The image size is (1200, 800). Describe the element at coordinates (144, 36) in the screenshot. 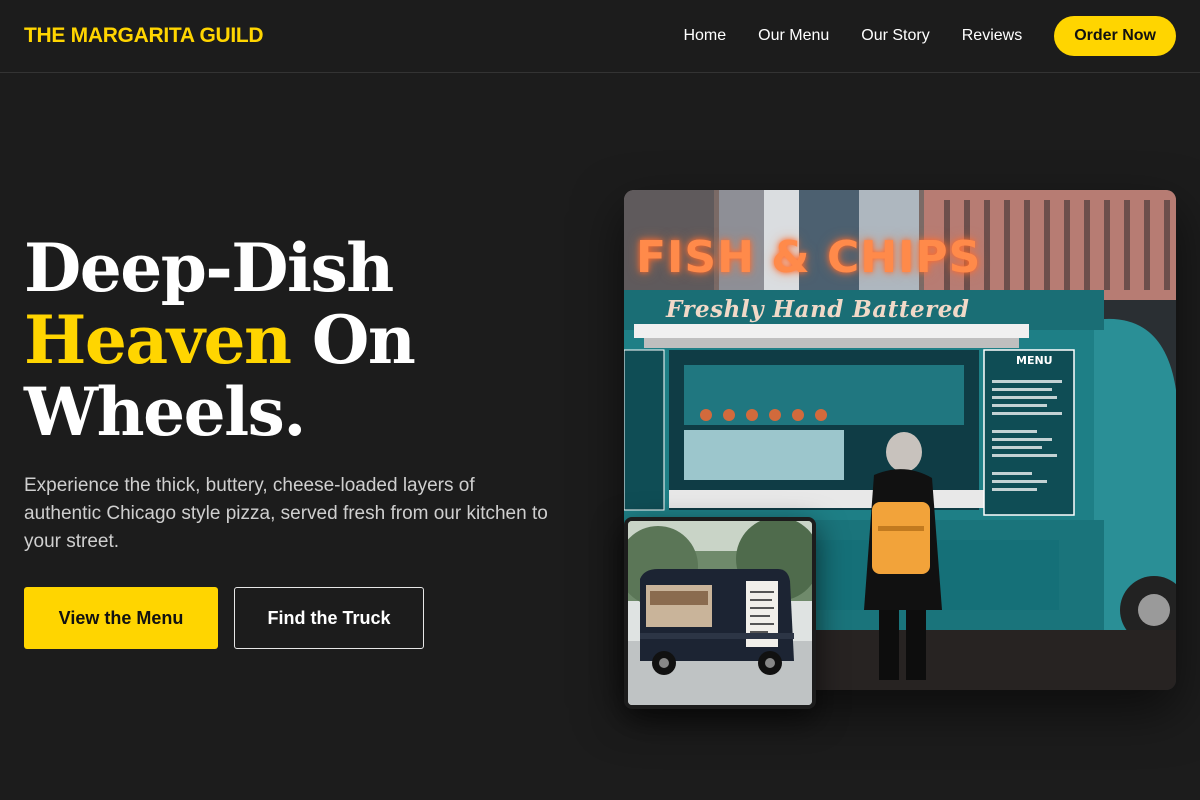

I see `brand-logo: THE MARGARITA GUILD` at that location.